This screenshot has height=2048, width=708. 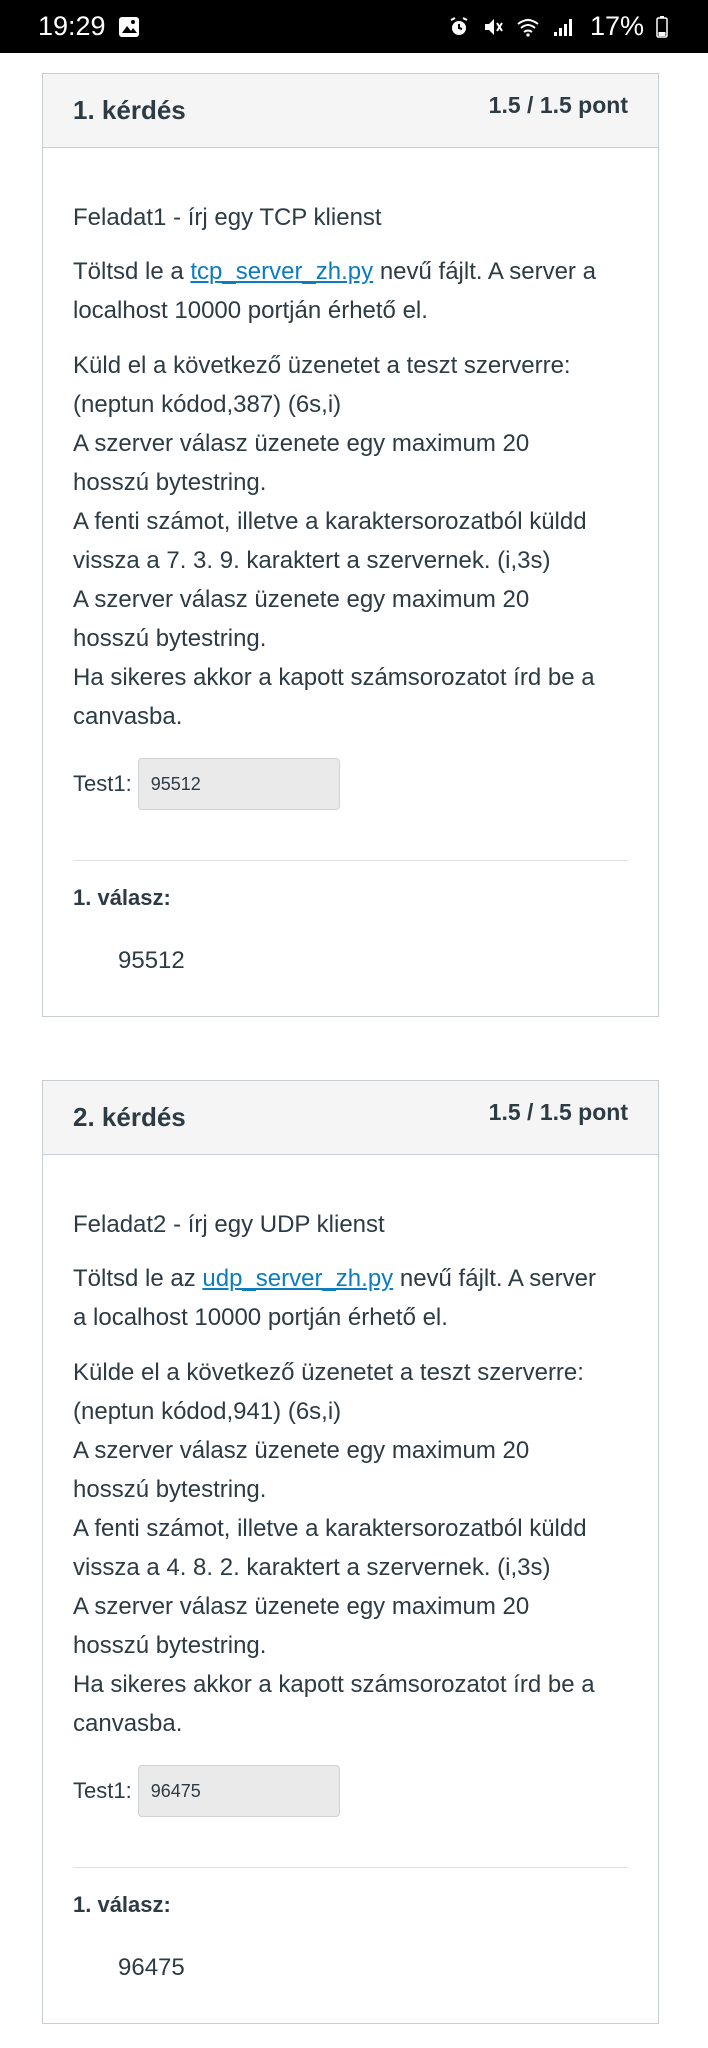 What do you see at coordinates (151, 1967) in the screenshot?
I see `answer-value: 96475` at bounding box center [151, 1967].